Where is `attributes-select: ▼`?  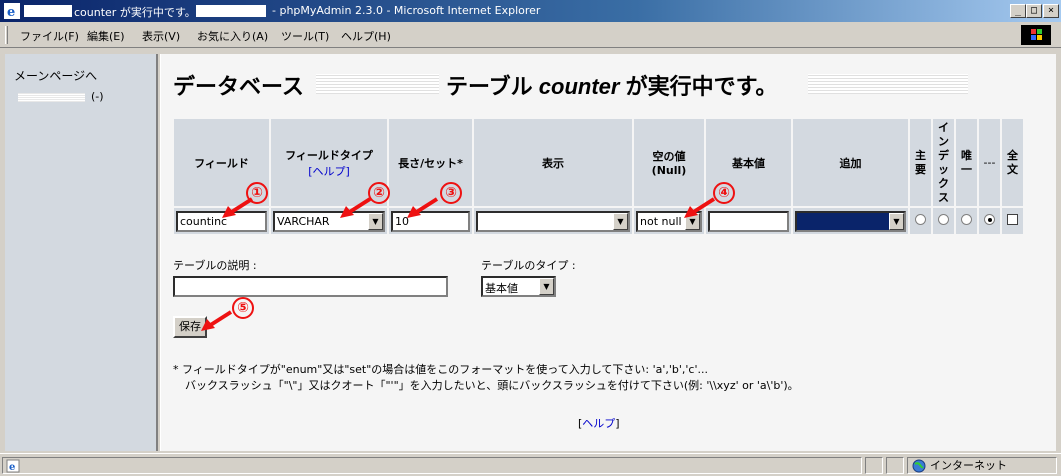
attributes-select: ▼ is located at coordinates (553, 221).